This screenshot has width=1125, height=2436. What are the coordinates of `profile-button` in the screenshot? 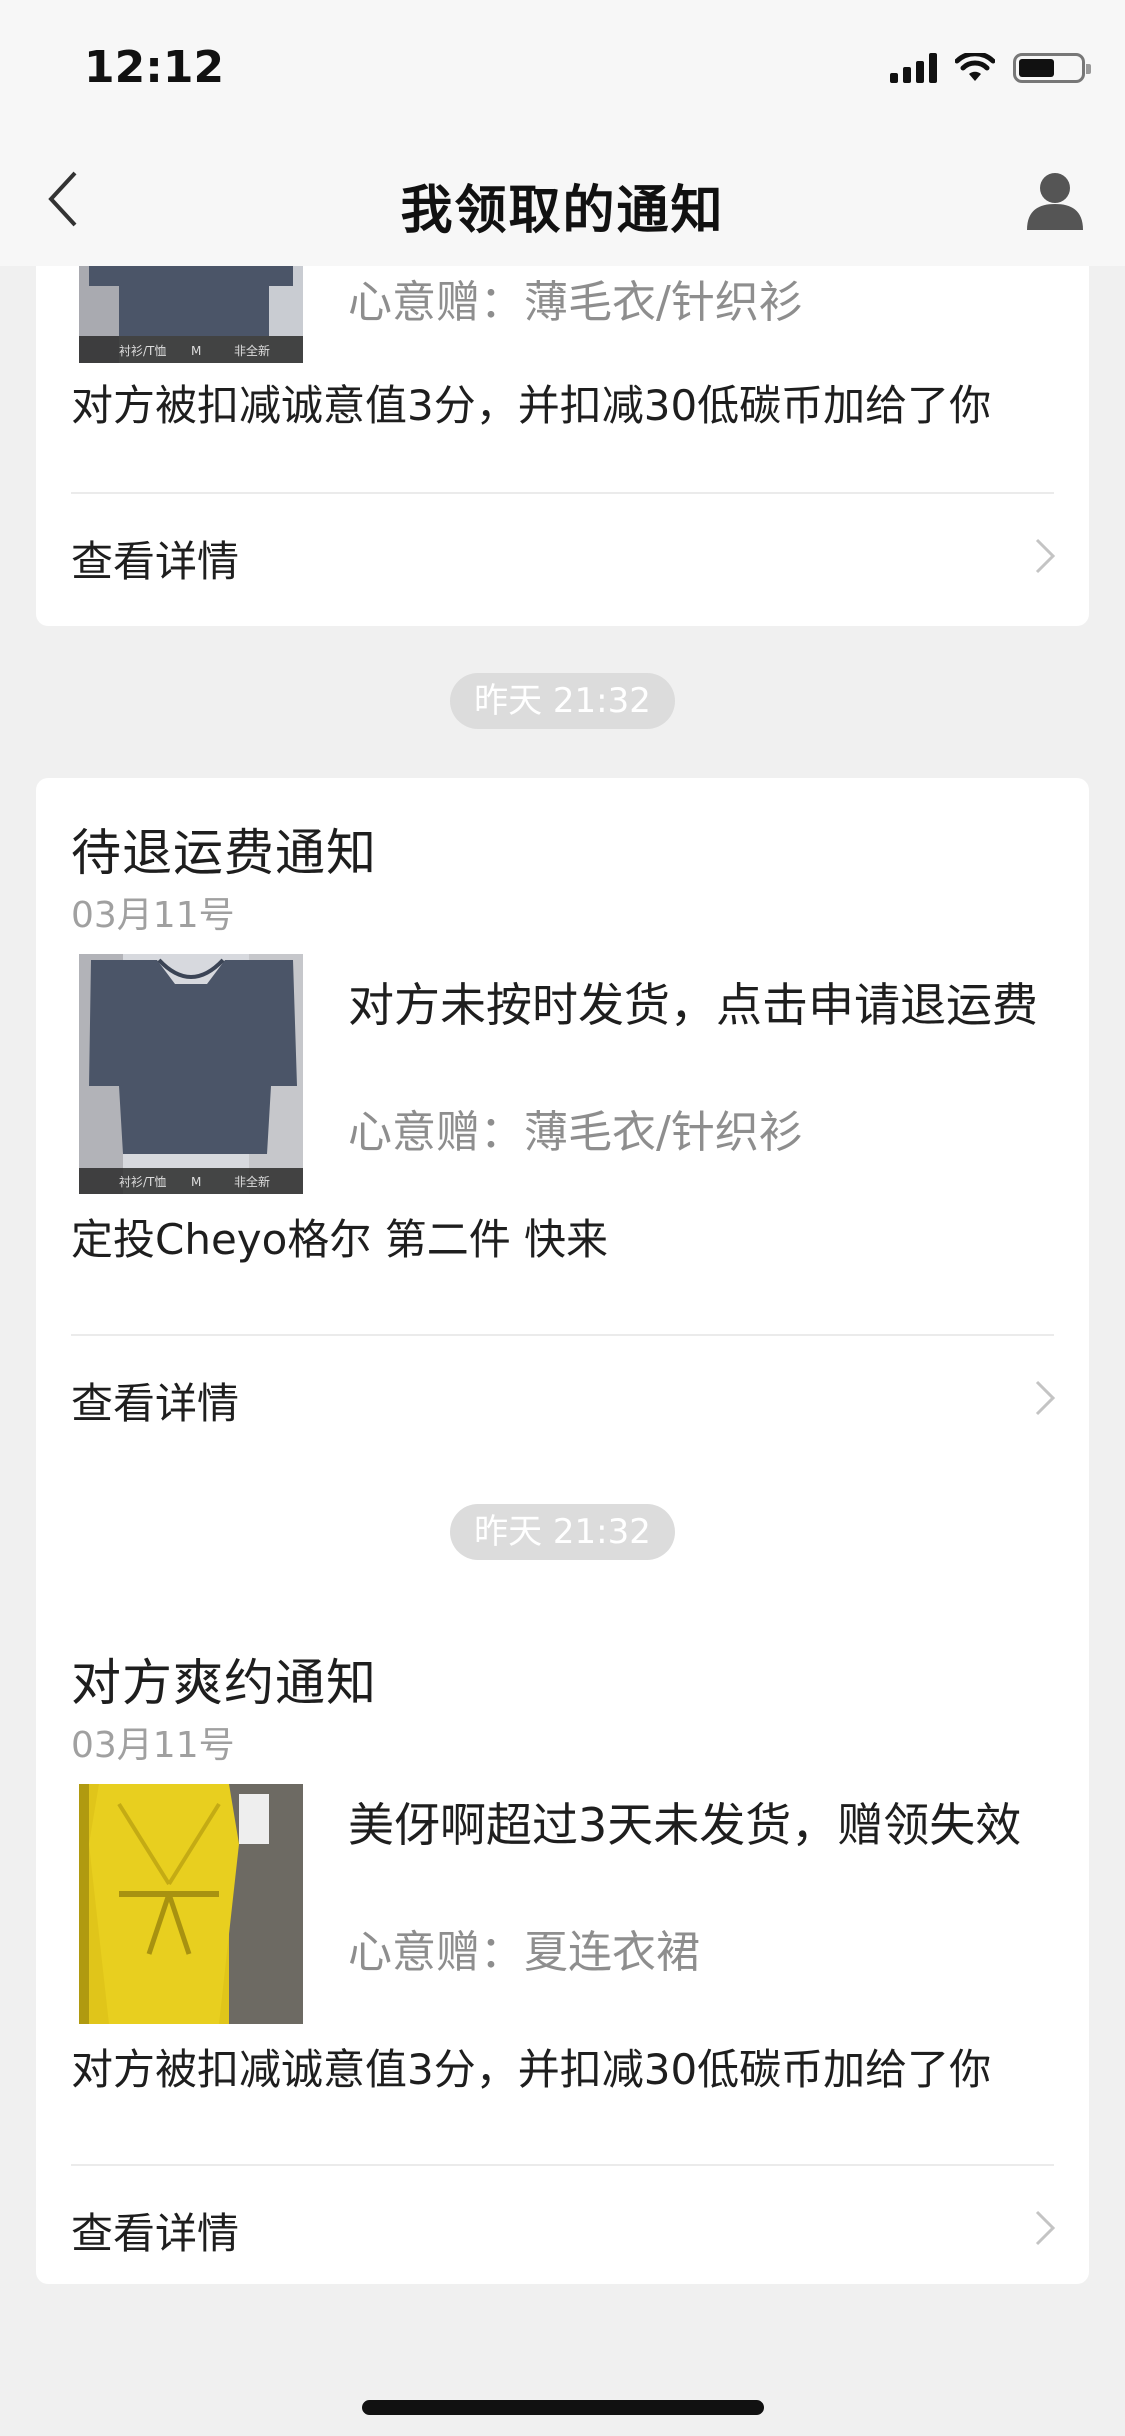 It's located at (1055, 200).